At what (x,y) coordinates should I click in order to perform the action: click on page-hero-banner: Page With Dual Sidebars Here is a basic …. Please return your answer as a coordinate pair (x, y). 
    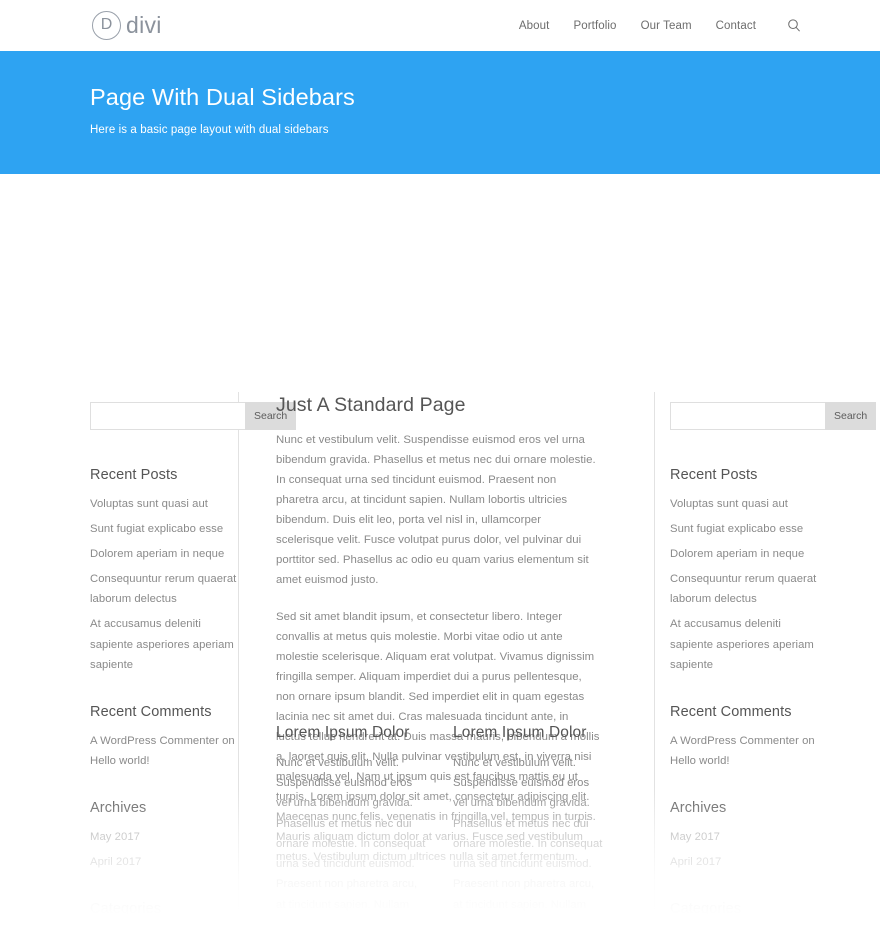
    Looking at the image, I should click on (440, 112).